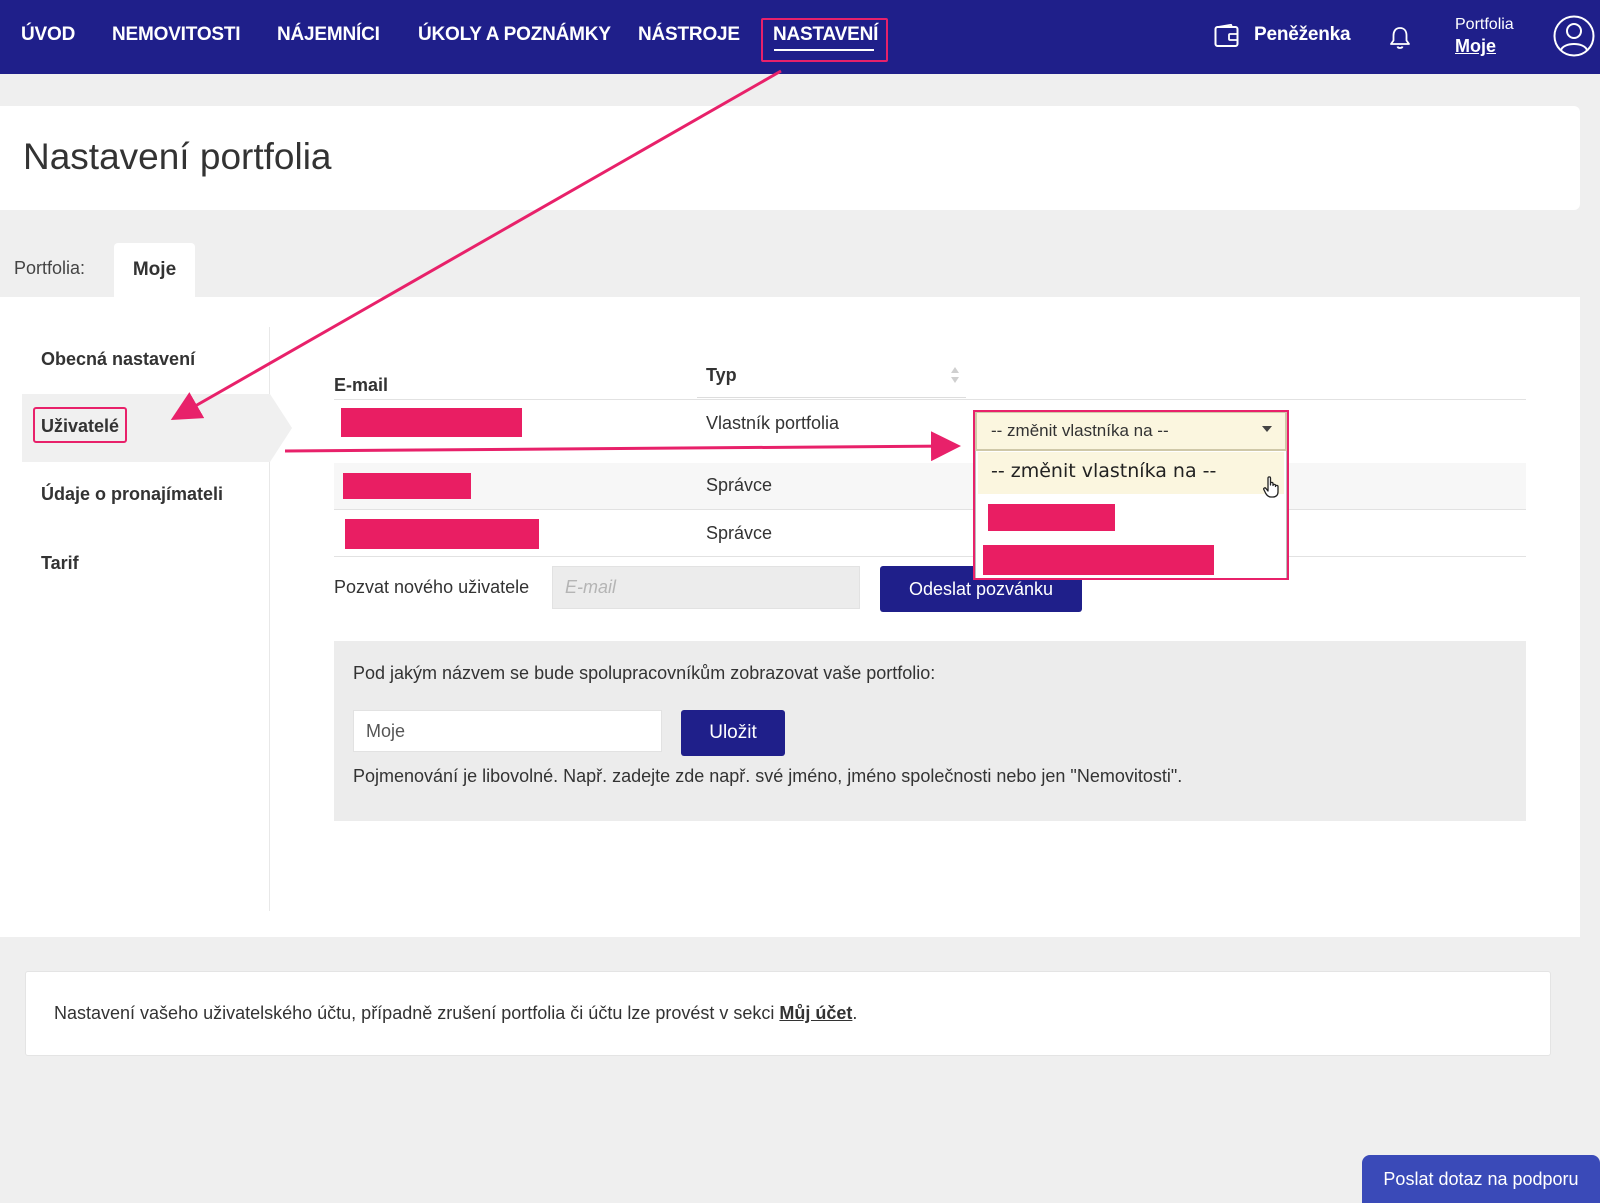 This screenshot has width=1600, height=1203. What do you see at coordinates (689, 35) in the screenshot?
I see `nav-item-nastroje: NÁSTROJE` at bounding box center [689, 35].